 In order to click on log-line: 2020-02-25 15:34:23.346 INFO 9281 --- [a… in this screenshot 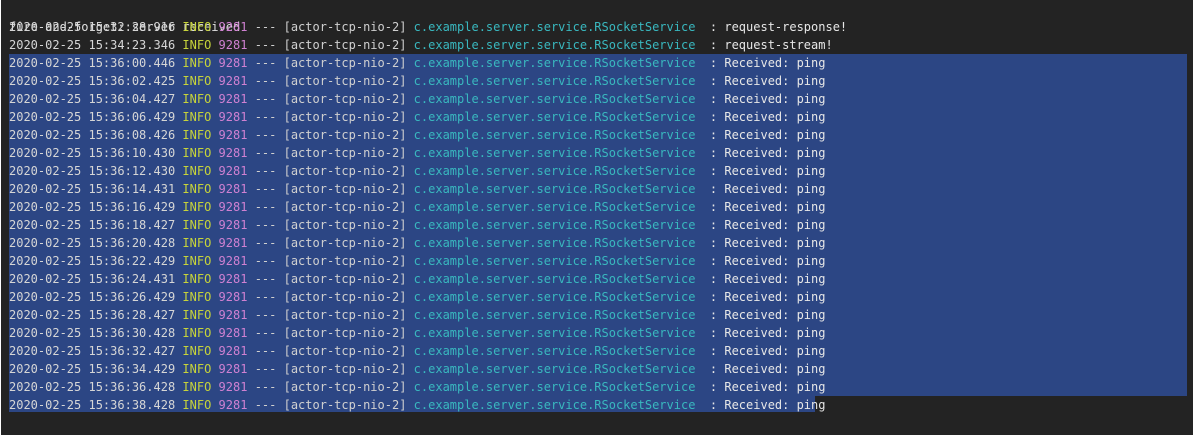, I will do `click(597, 45)`.